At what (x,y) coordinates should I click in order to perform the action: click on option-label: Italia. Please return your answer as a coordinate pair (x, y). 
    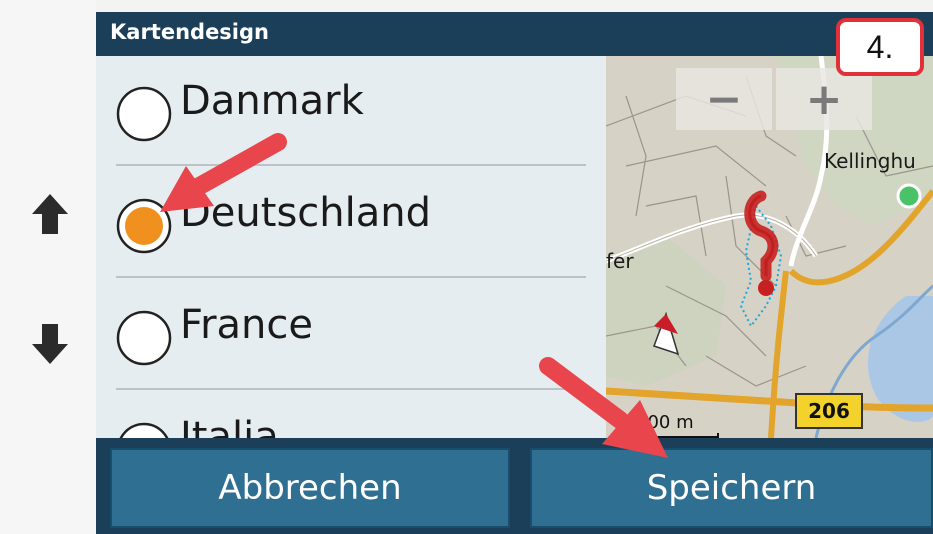
    Looking at the image, I should click on (229, 426).